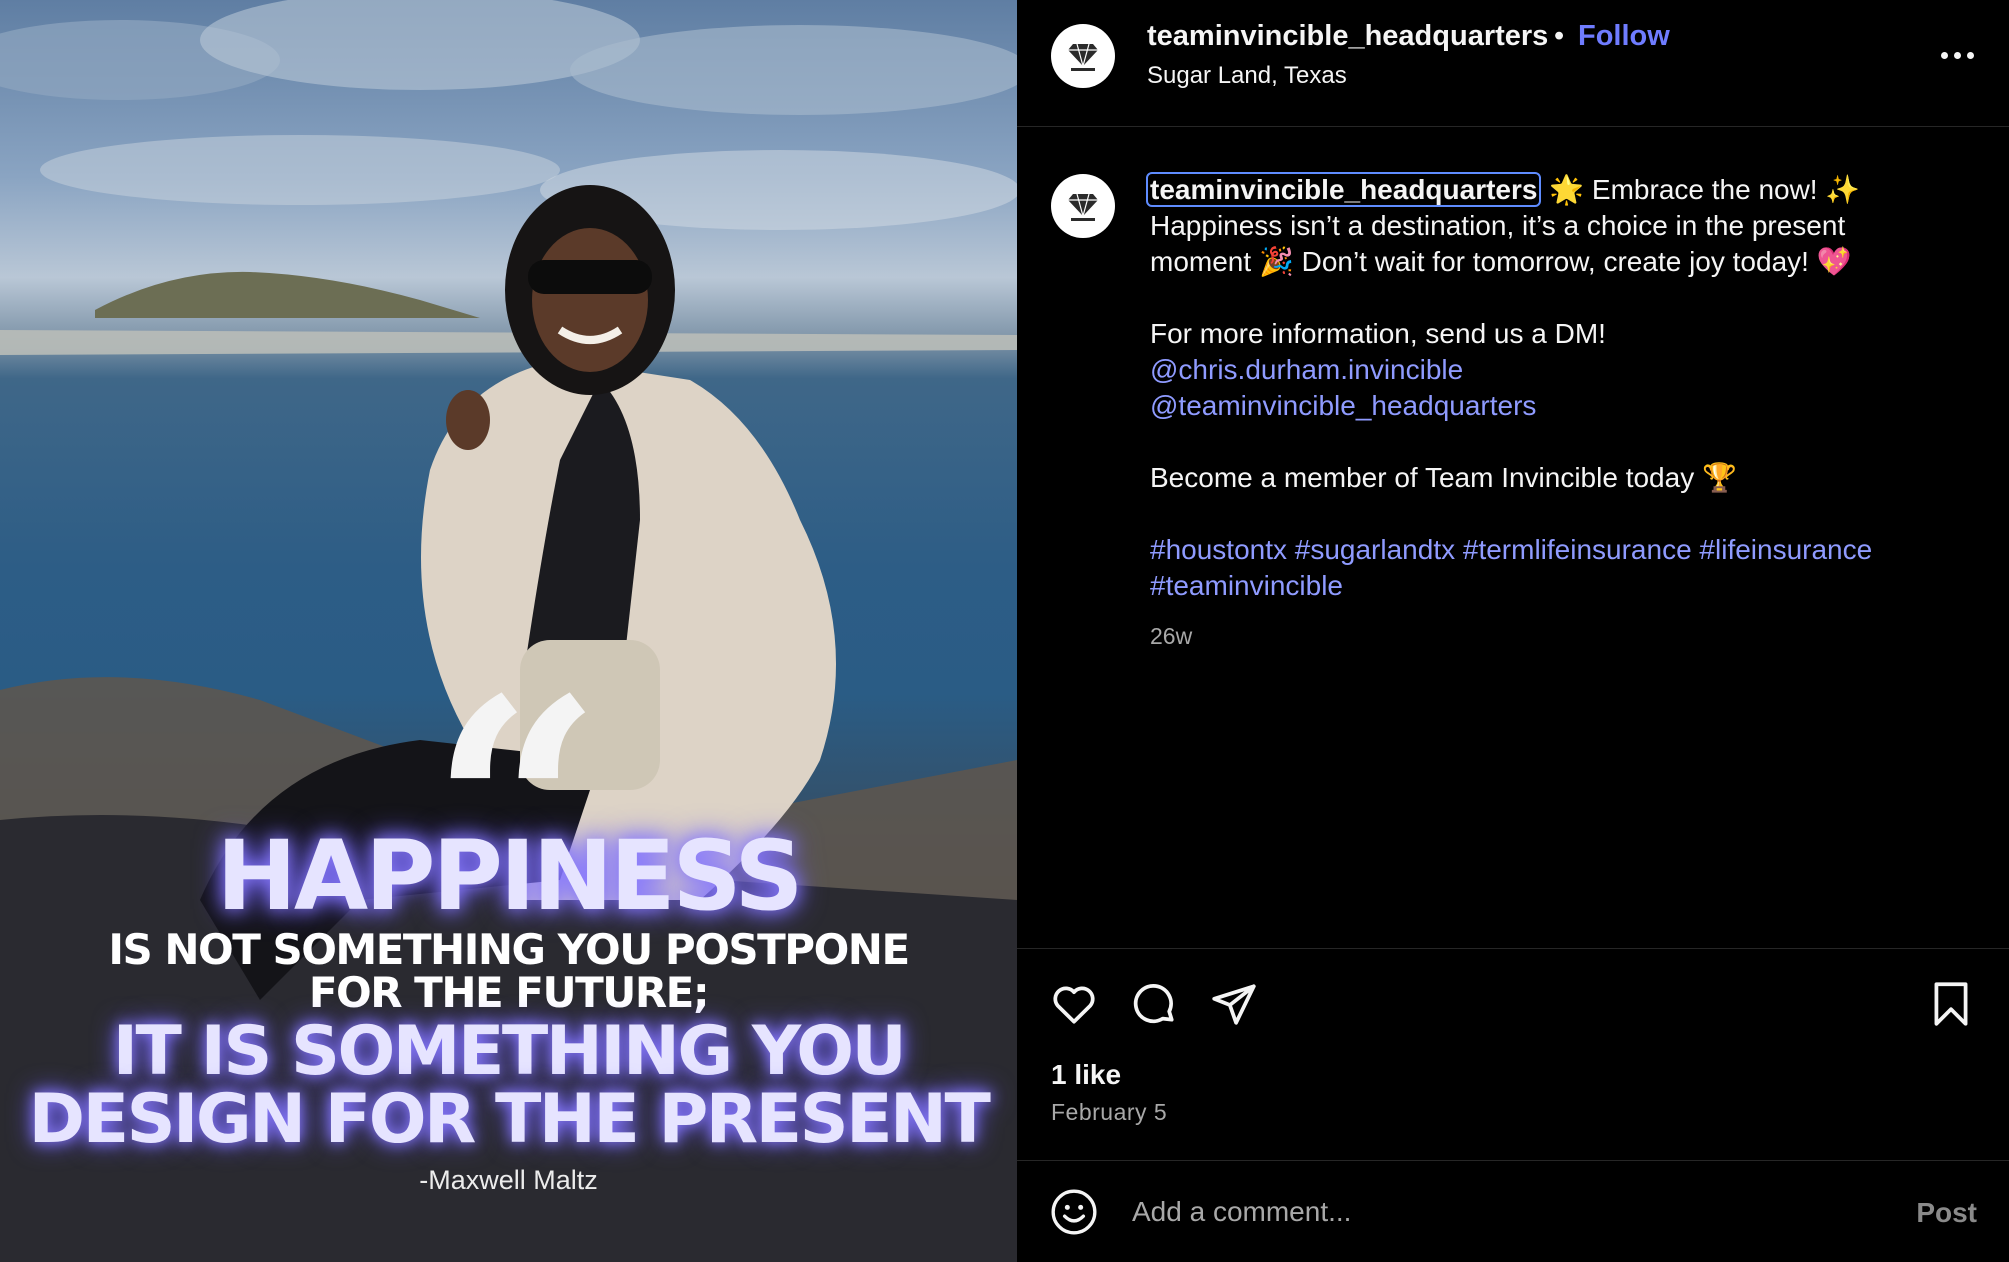 The height and width of the screenshot is (1262, 2009). I want to click on mention-link-1: @chris.durham.invincible, so click(1306, 369).